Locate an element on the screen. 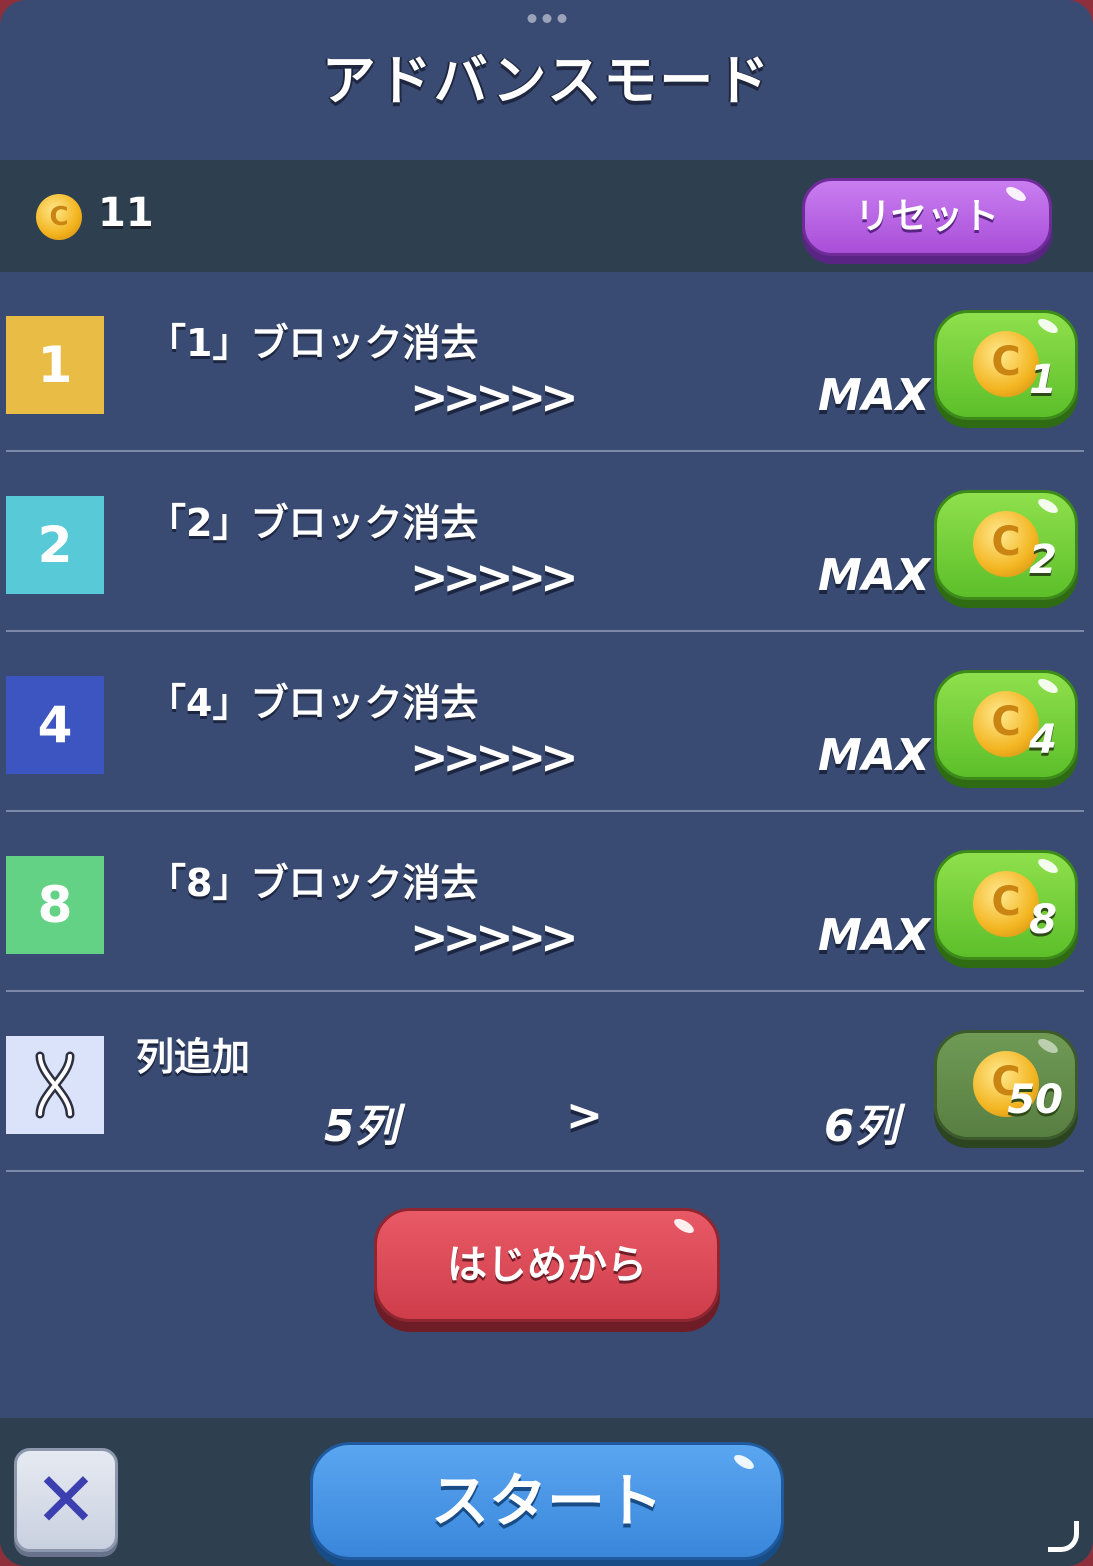  next-columns: 6列 is located at coordinates (861, 1126).